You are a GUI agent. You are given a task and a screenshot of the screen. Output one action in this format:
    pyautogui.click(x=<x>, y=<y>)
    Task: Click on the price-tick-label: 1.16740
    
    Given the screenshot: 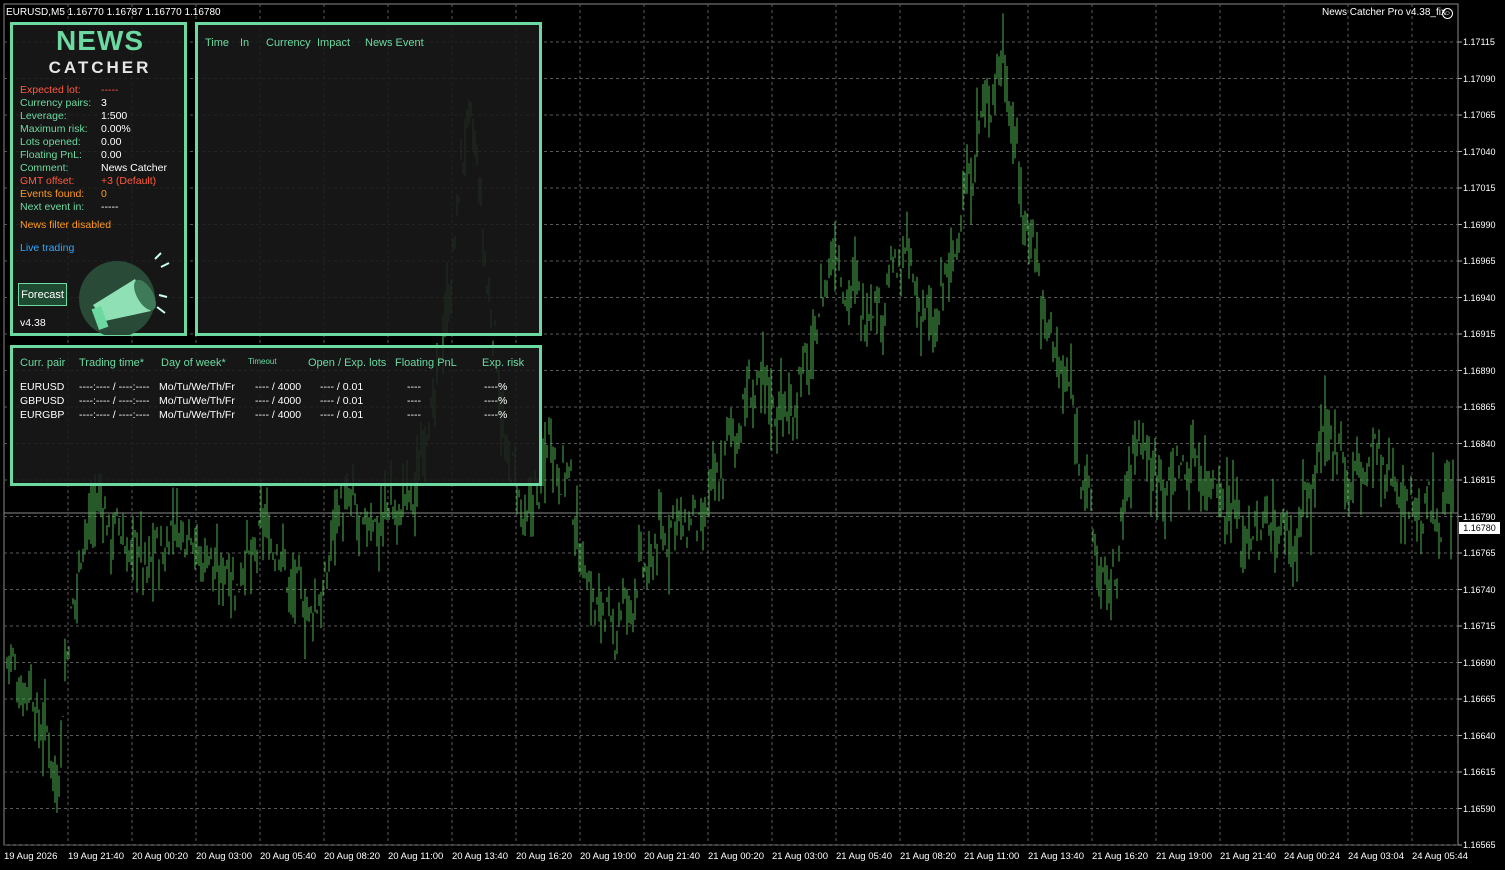 What is the action you would take?
    pyautogui.click(x=1479, y=589)
    